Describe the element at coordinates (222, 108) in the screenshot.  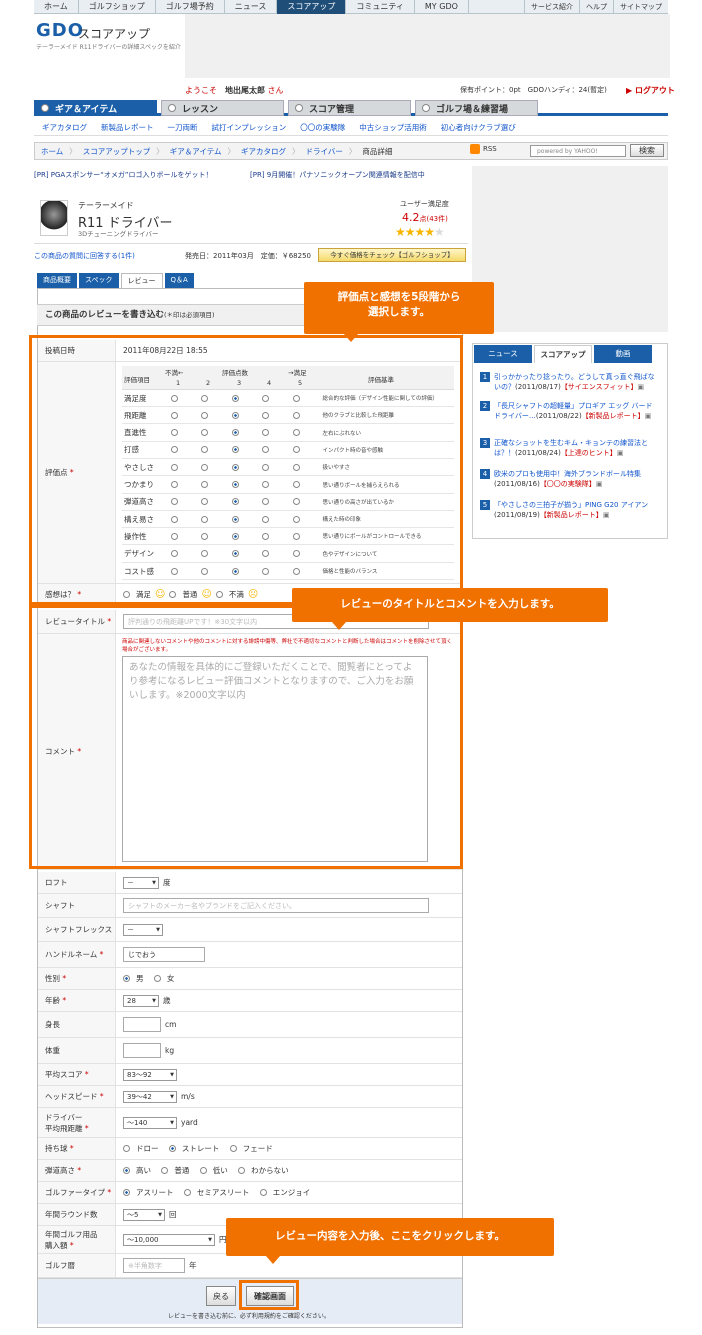
I see `tab-lesson: レッスン` at that location.